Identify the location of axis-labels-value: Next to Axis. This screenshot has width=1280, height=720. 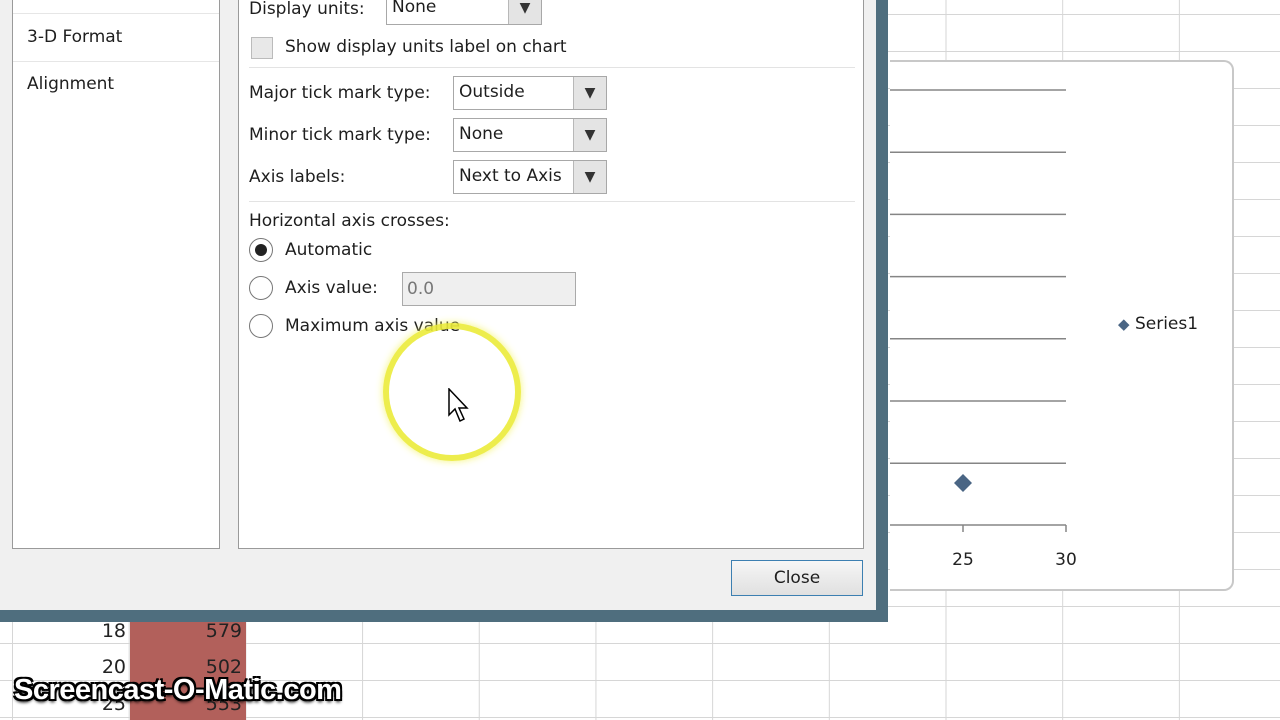
(510, 176).